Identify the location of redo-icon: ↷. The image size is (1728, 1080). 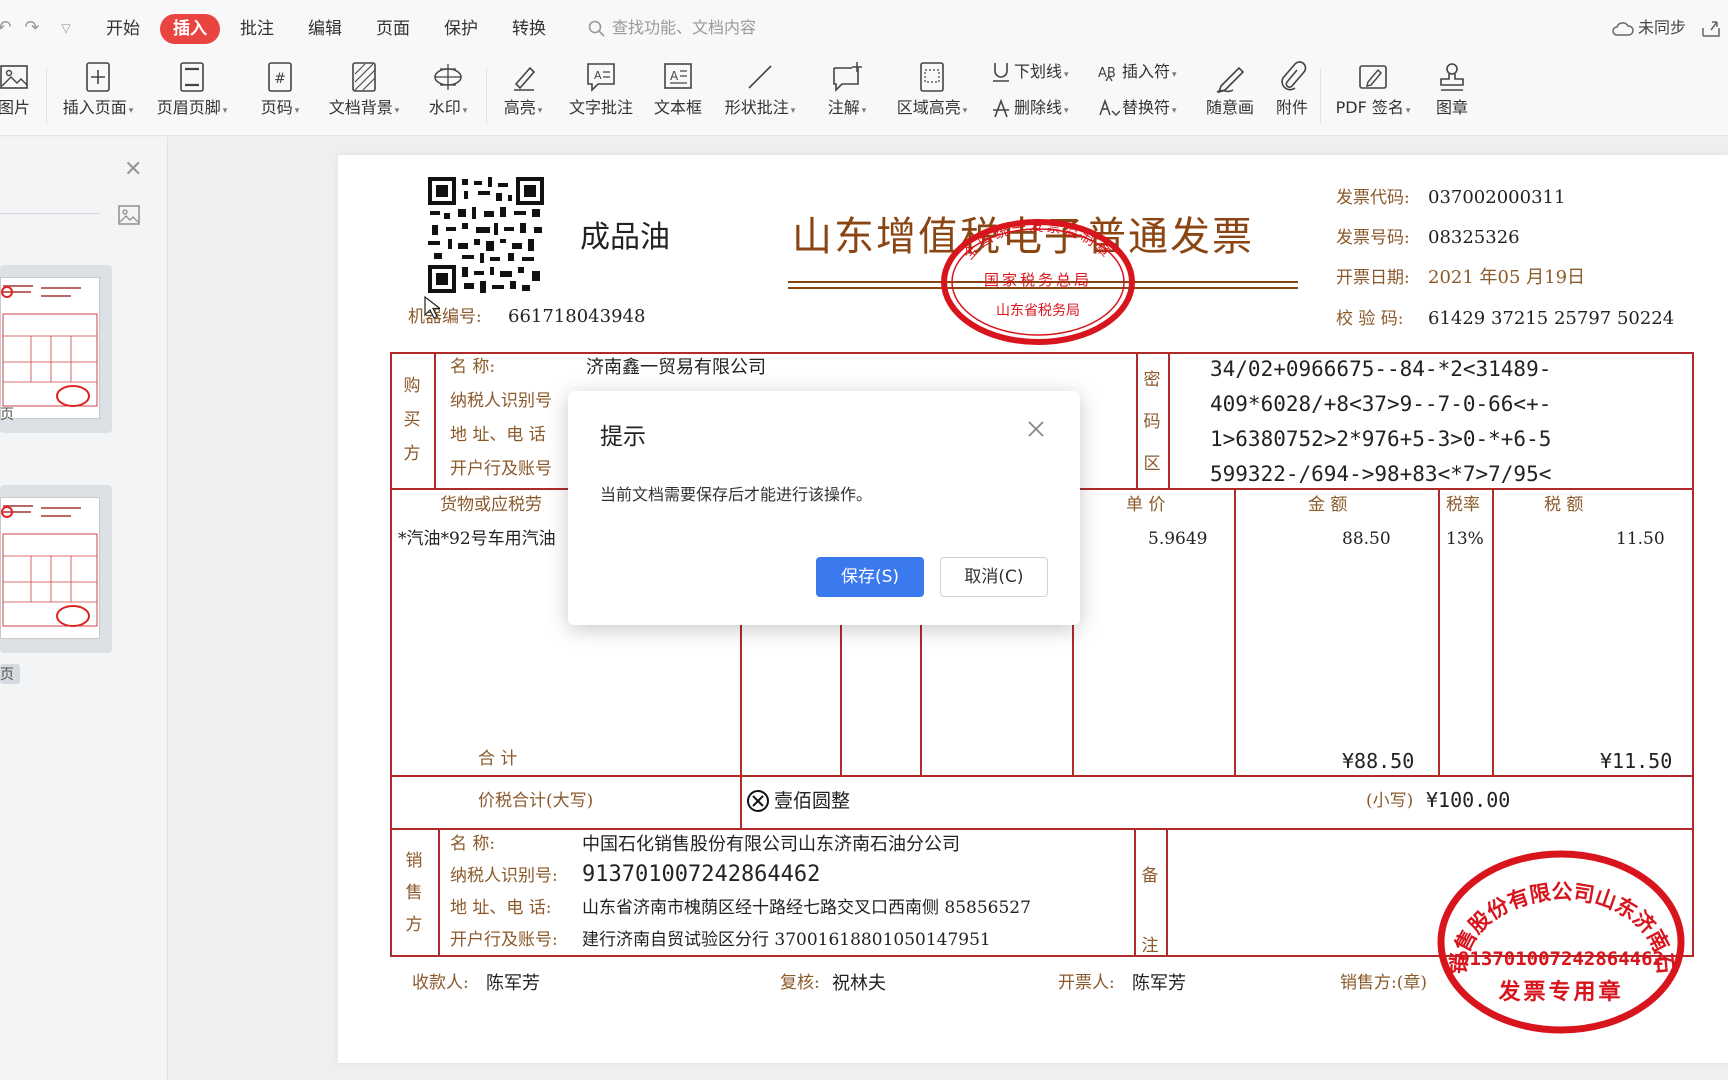
(32, 28).